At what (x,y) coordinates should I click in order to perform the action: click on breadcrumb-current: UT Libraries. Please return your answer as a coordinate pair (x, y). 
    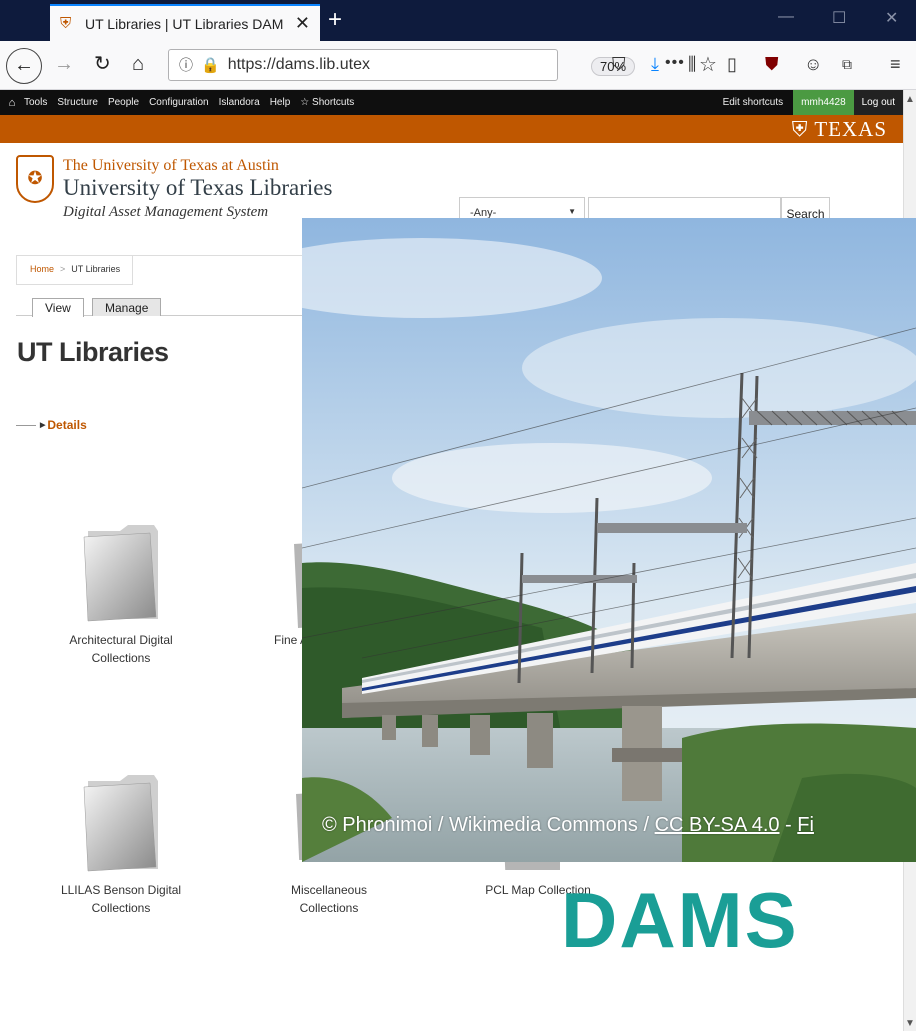
    Looking at the image, I should click on (96, 269).